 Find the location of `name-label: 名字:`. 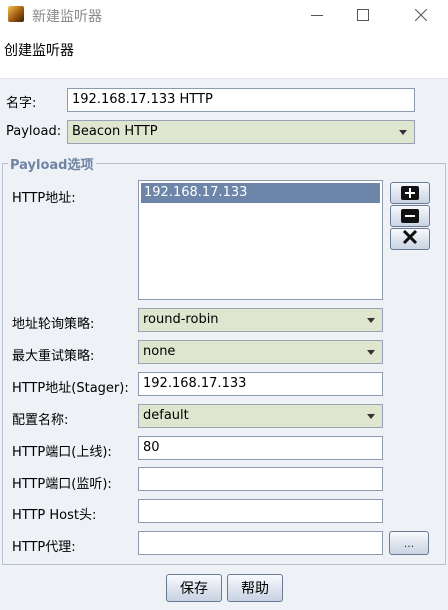

name-label: 名字: is located at coordinates (21, 103).